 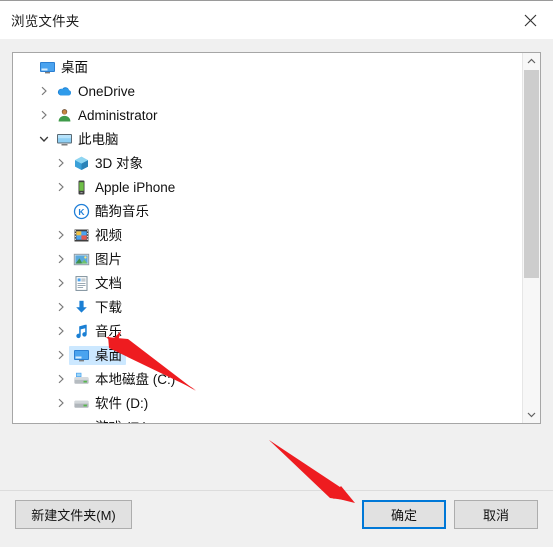 I want to click on onedrive-cloud-icon, so click(x=64, y=91).